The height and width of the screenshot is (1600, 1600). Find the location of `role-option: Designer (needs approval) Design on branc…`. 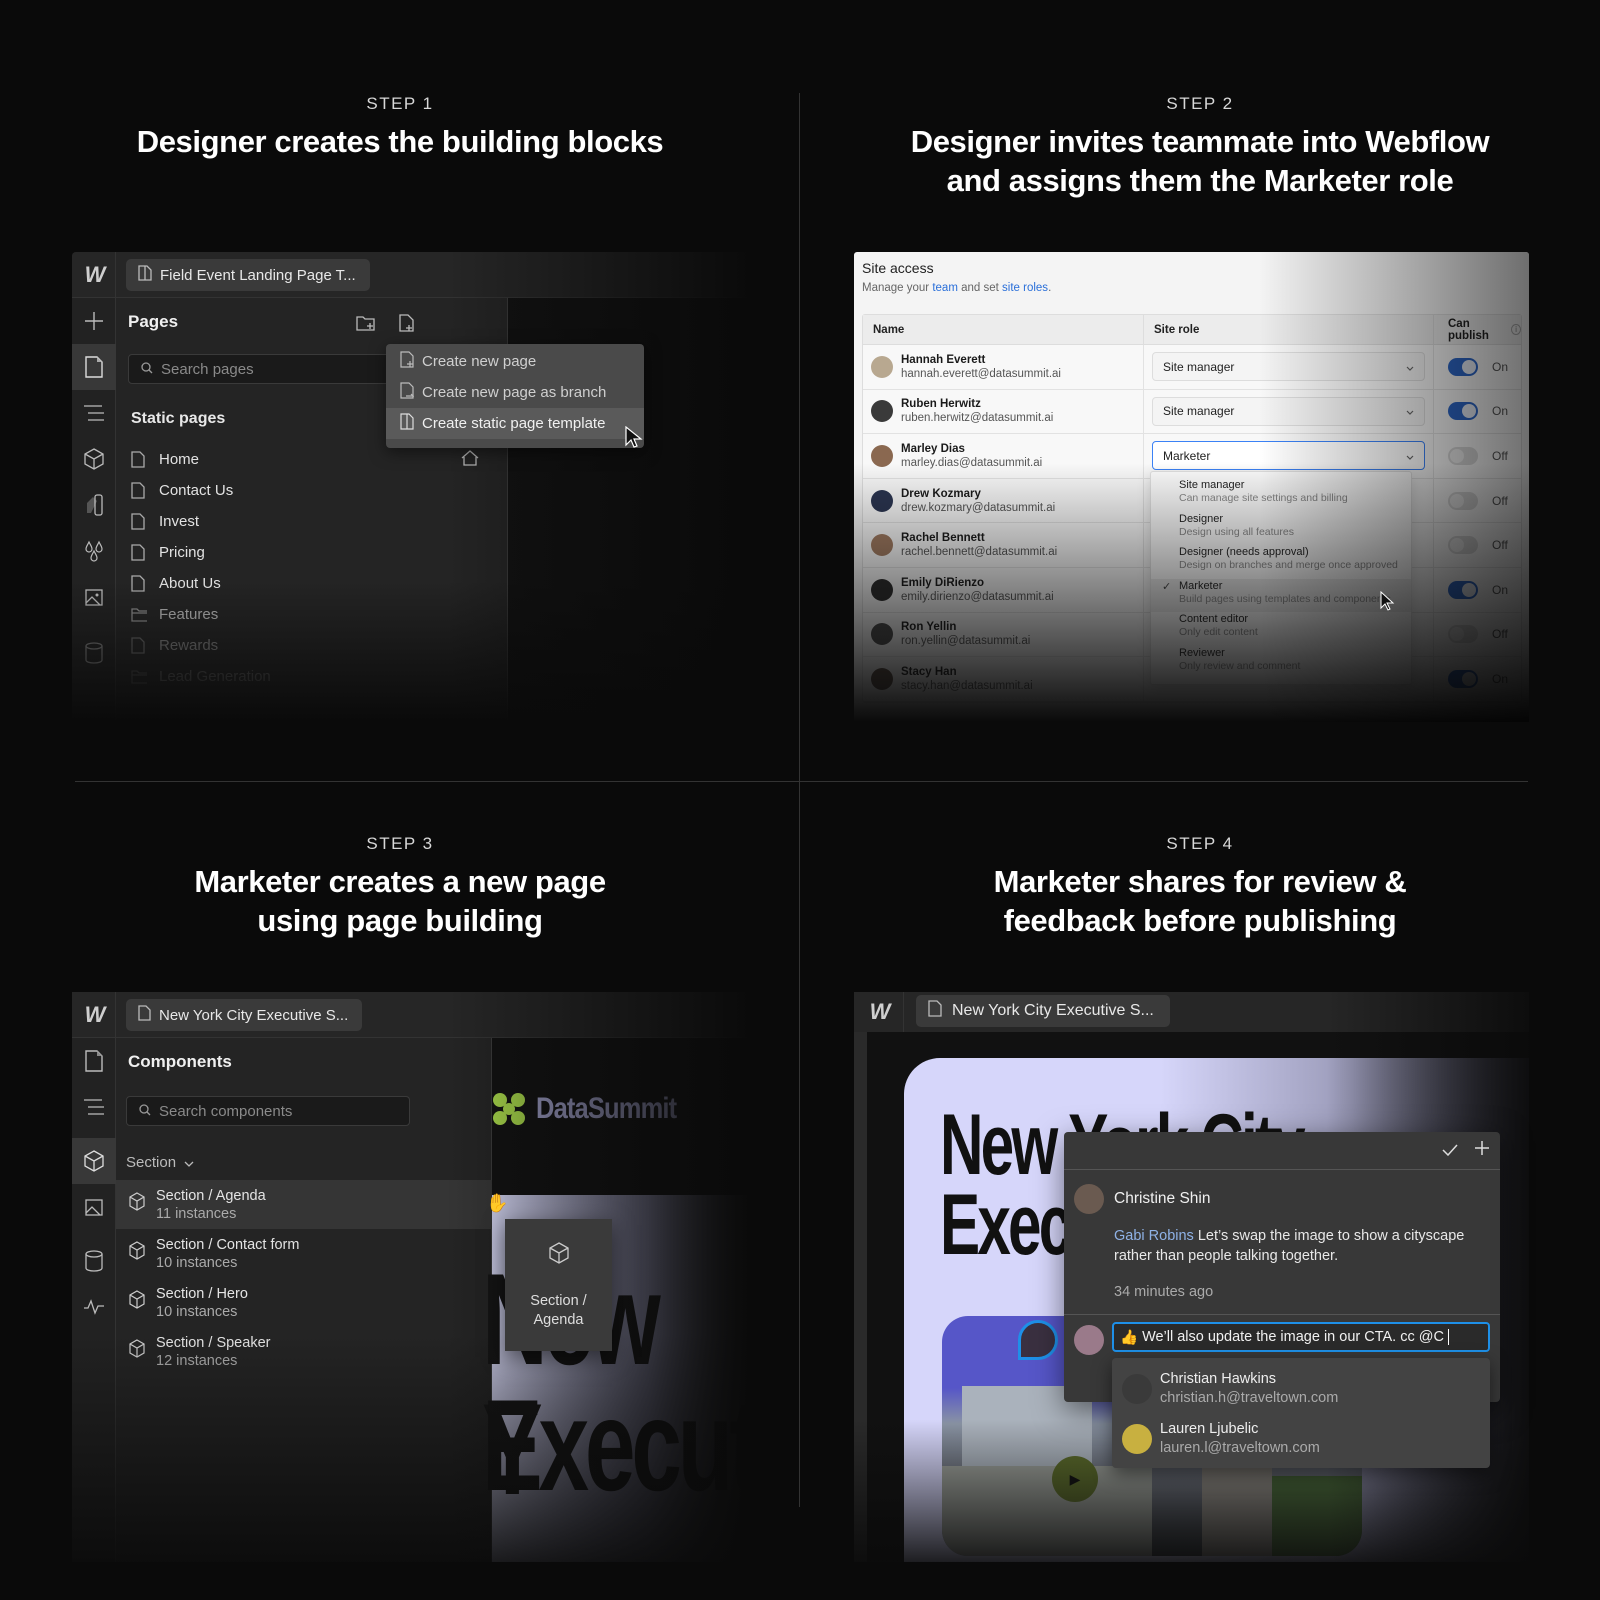

role-option: Designer (needs approval) Design on branc… is located at coordinates (1281, 562).